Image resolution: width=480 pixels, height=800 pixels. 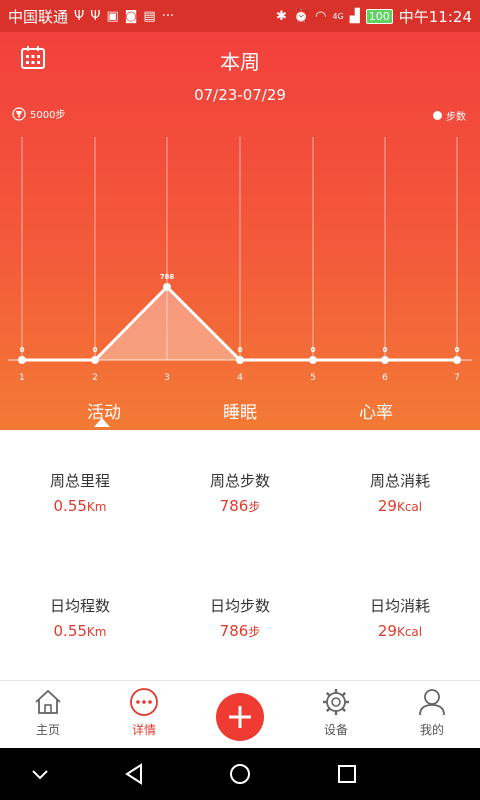 I want to click on collapse-icon, so click(x=40, y=774).